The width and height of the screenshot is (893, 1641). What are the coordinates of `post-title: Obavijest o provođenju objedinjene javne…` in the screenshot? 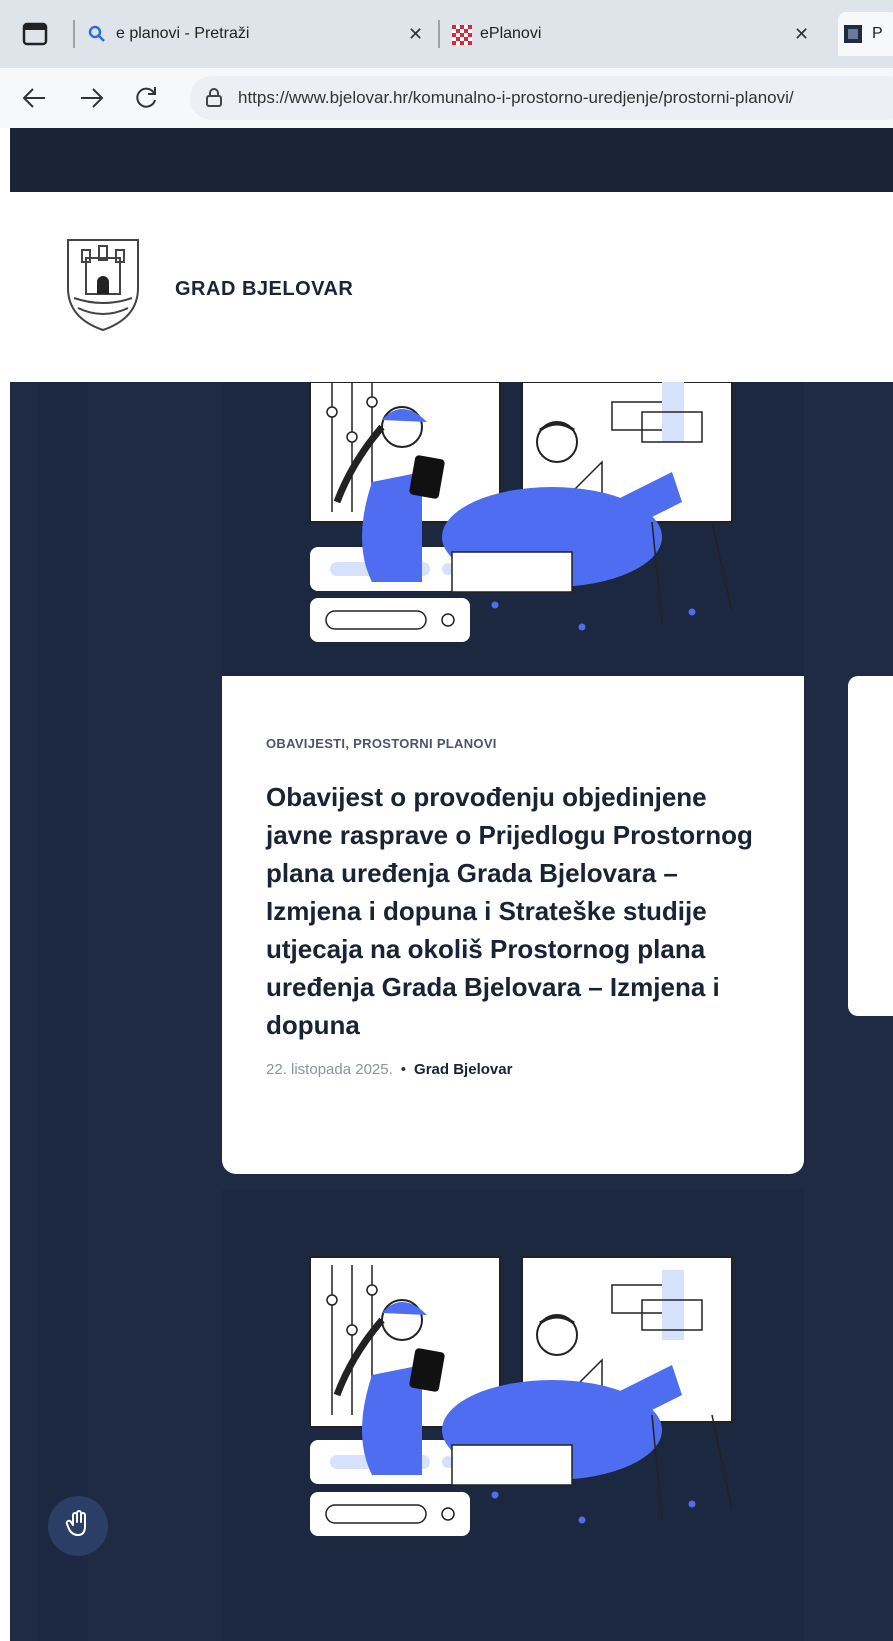 It's located at (516, 911).